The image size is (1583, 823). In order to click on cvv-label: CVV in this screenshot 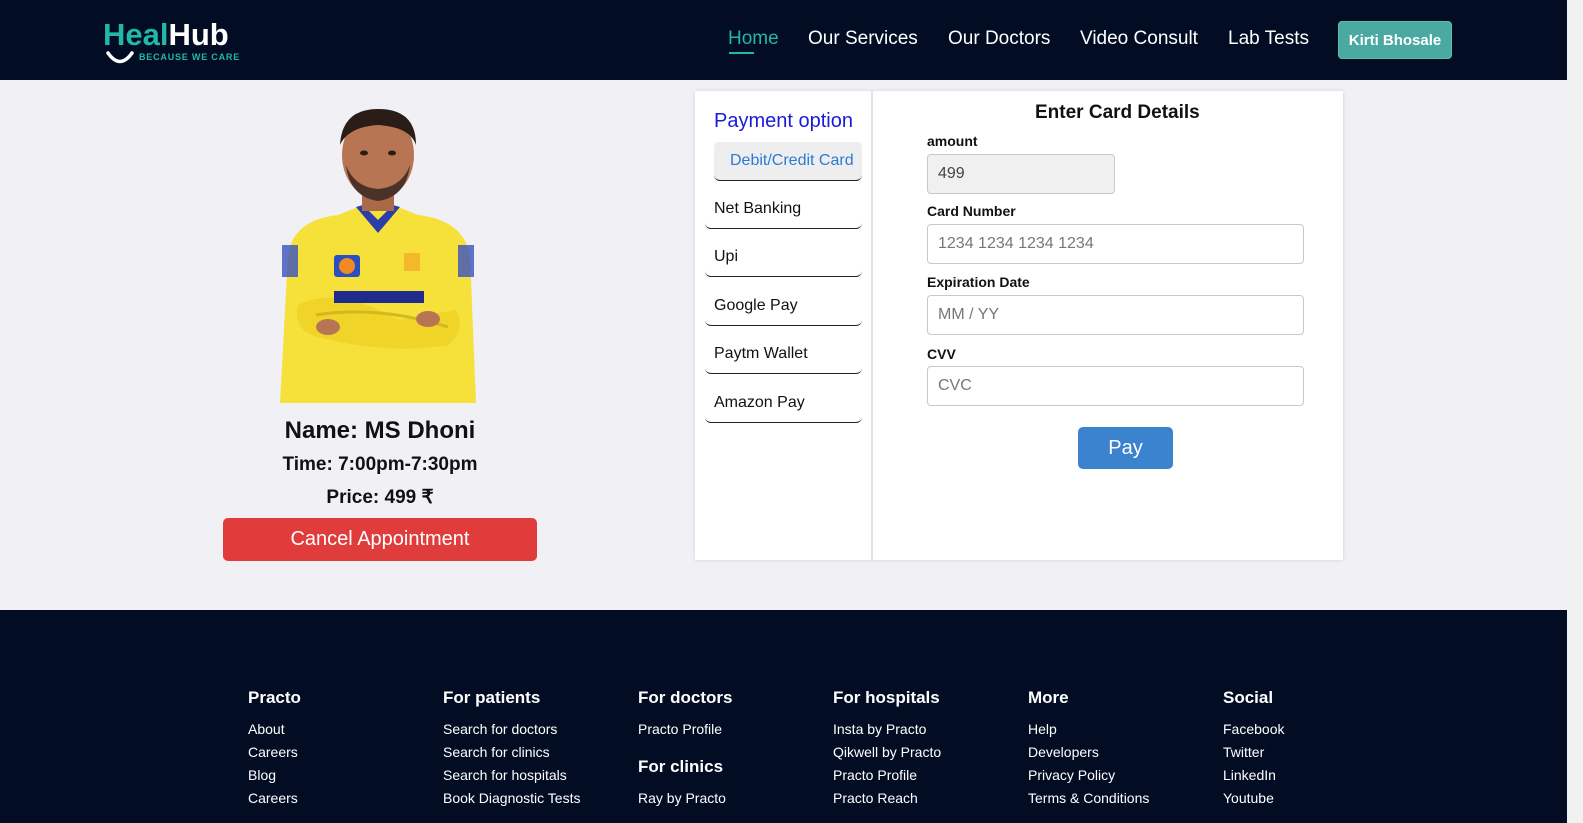, I will do `click(941, 354)`.